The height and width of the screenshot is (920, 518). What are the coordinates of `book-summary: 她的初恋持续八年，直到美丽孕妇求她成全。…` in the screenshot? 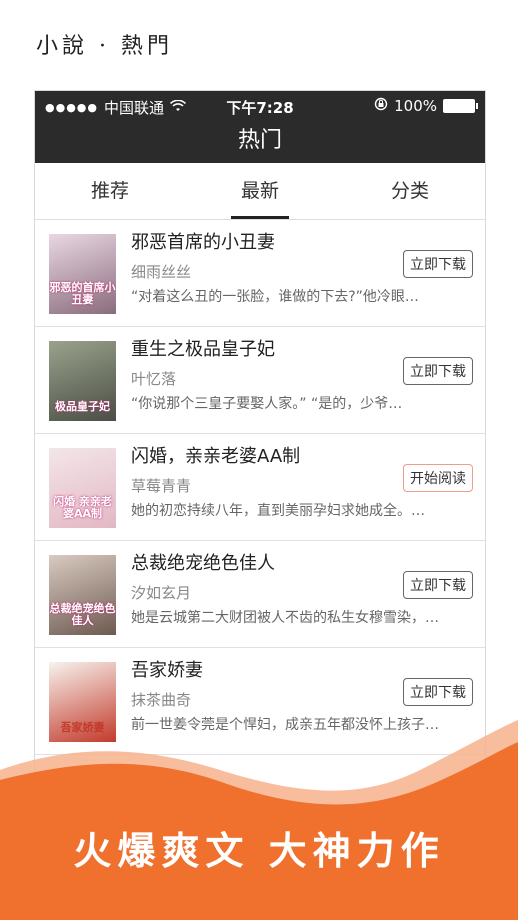 It's located at (278, 511).